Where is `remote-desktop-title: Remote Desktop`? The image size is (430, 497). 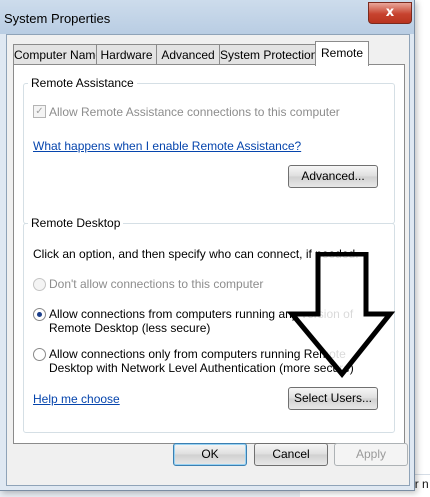
remote-desktop-title: Remote Desktop is located at coordinates (76, 223).